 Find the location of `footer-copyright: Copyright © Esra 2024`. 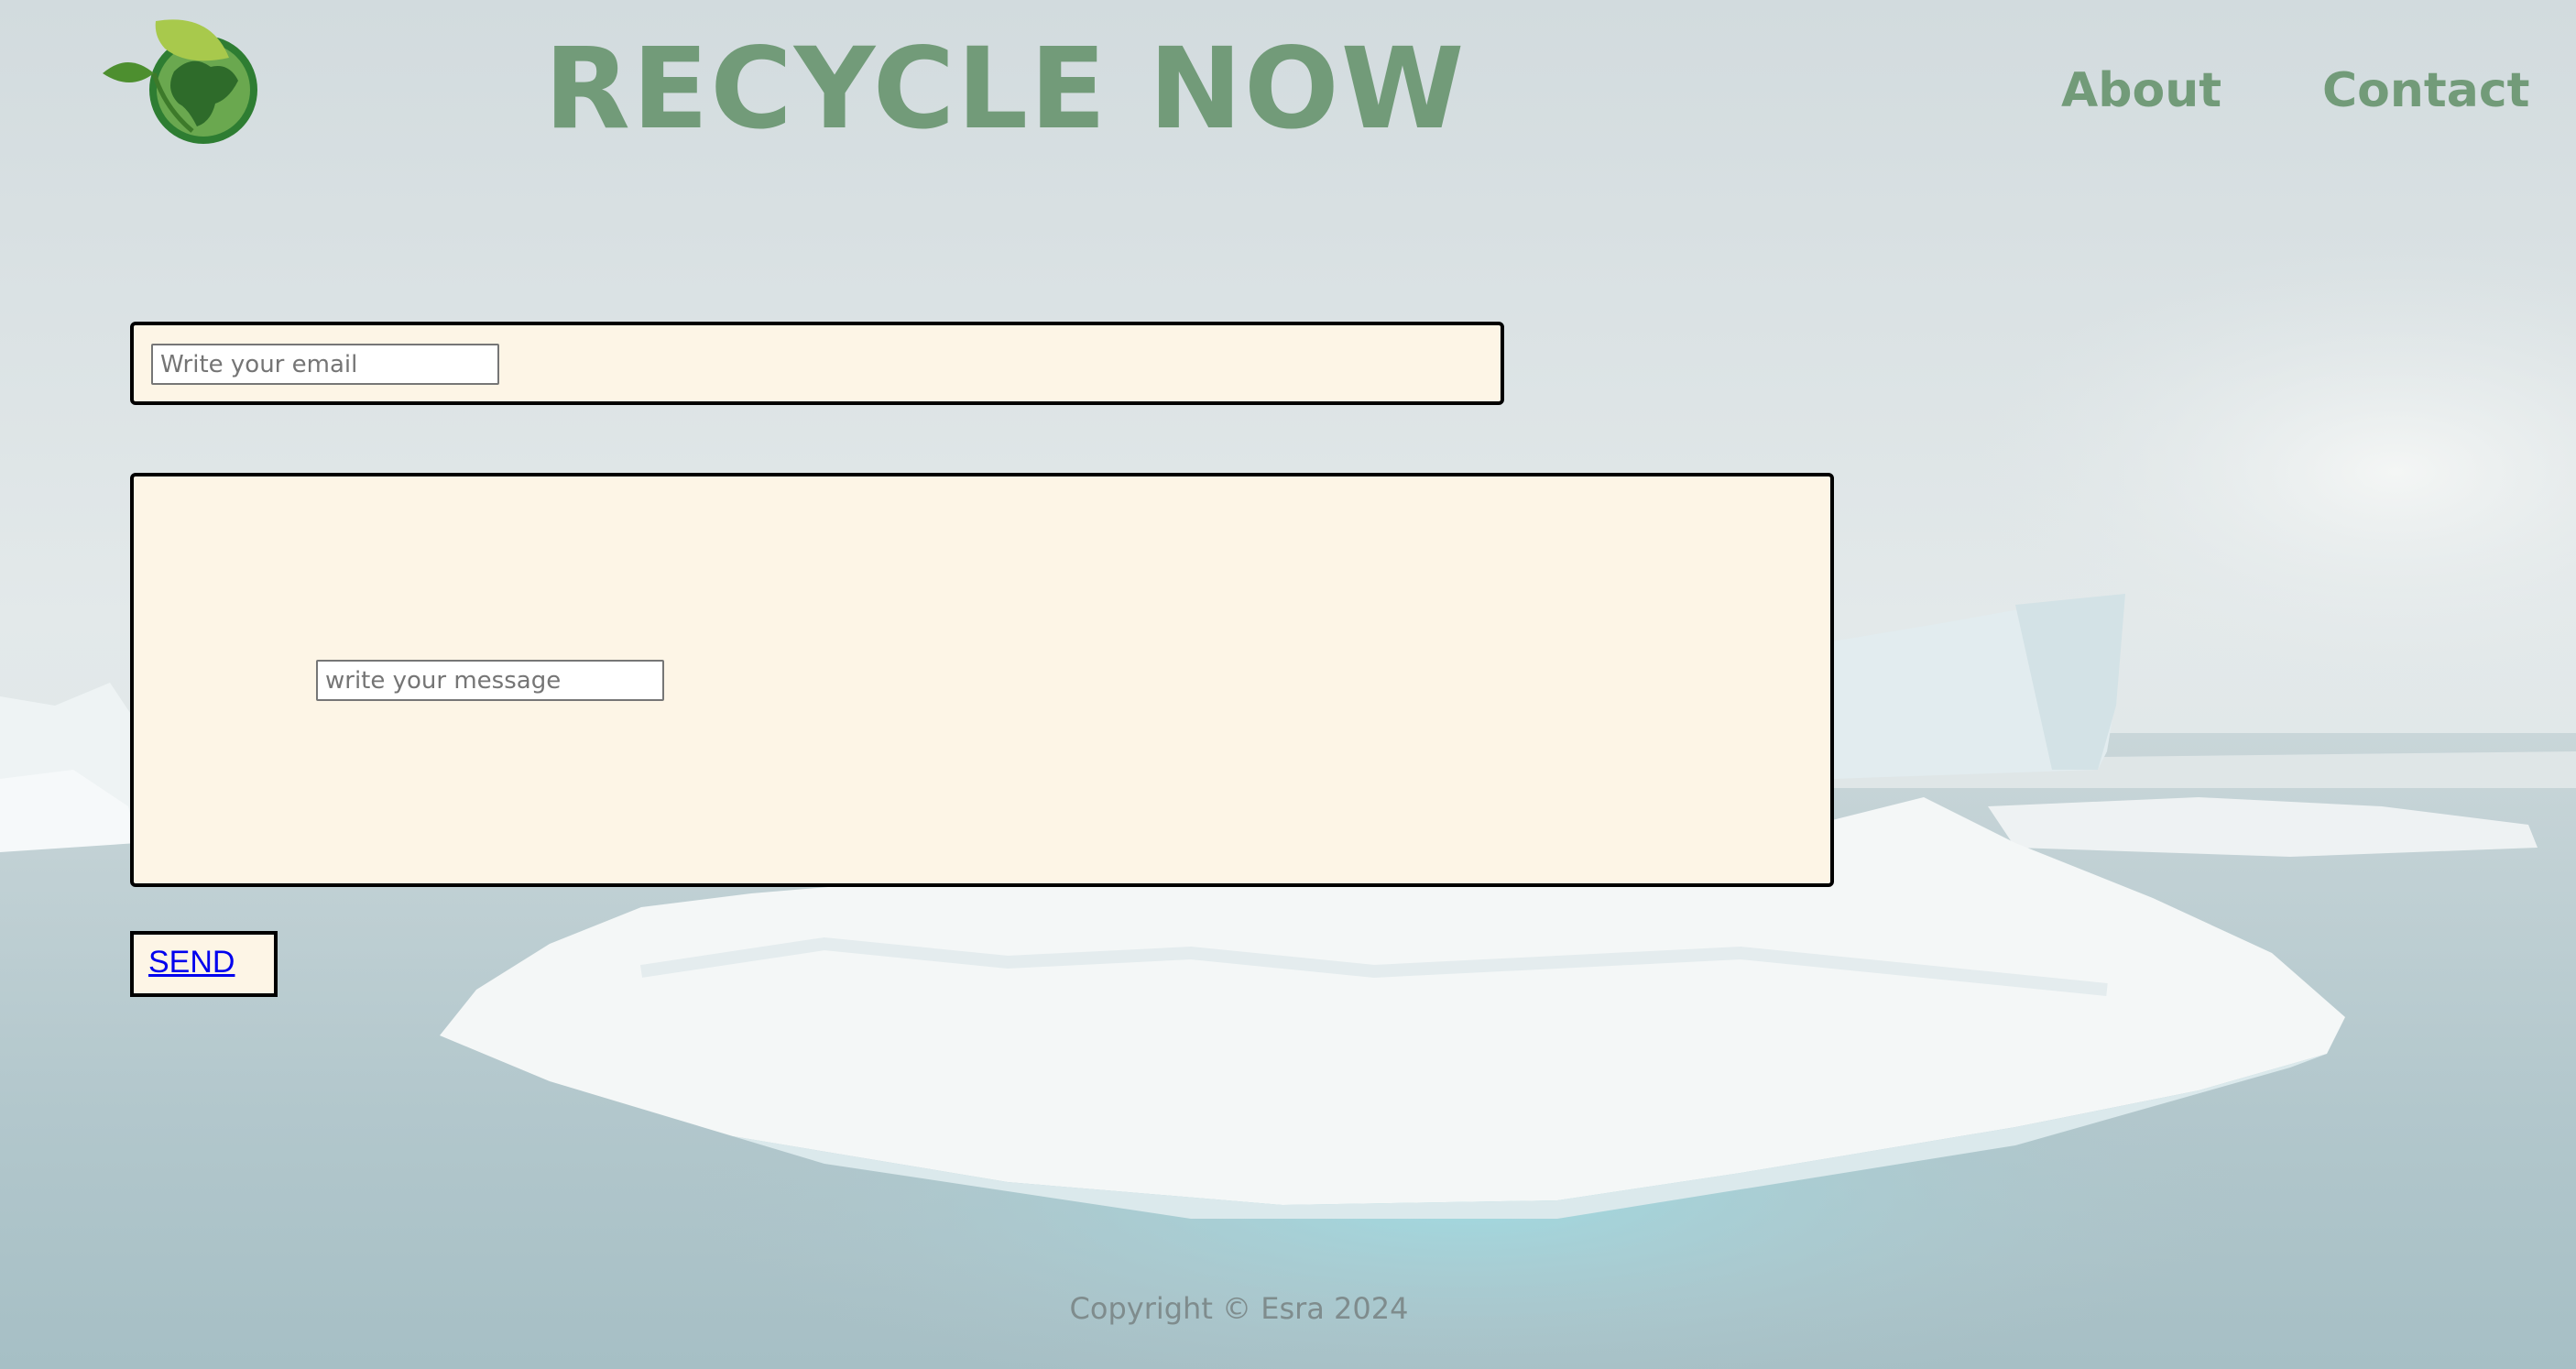

footer-copyright: Copyright © Esra 2024 is located at coordinates (1239, 1308).